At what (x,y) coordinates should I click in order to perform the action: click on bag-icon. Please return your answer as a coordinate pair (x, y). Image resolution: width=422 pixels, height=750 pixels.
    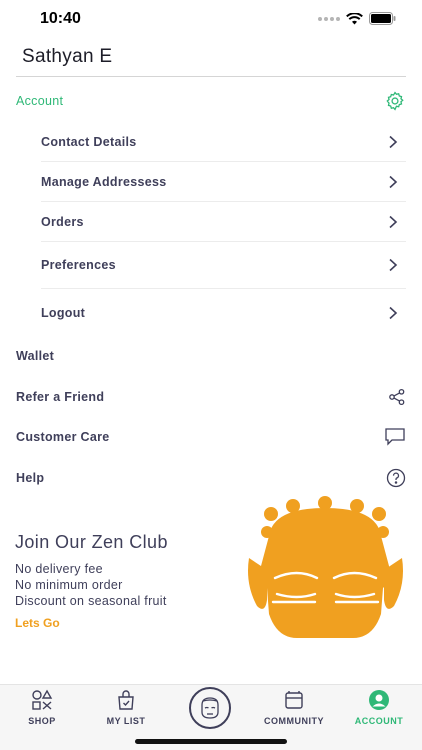
    Looking at the image, I should click on (126, 700).